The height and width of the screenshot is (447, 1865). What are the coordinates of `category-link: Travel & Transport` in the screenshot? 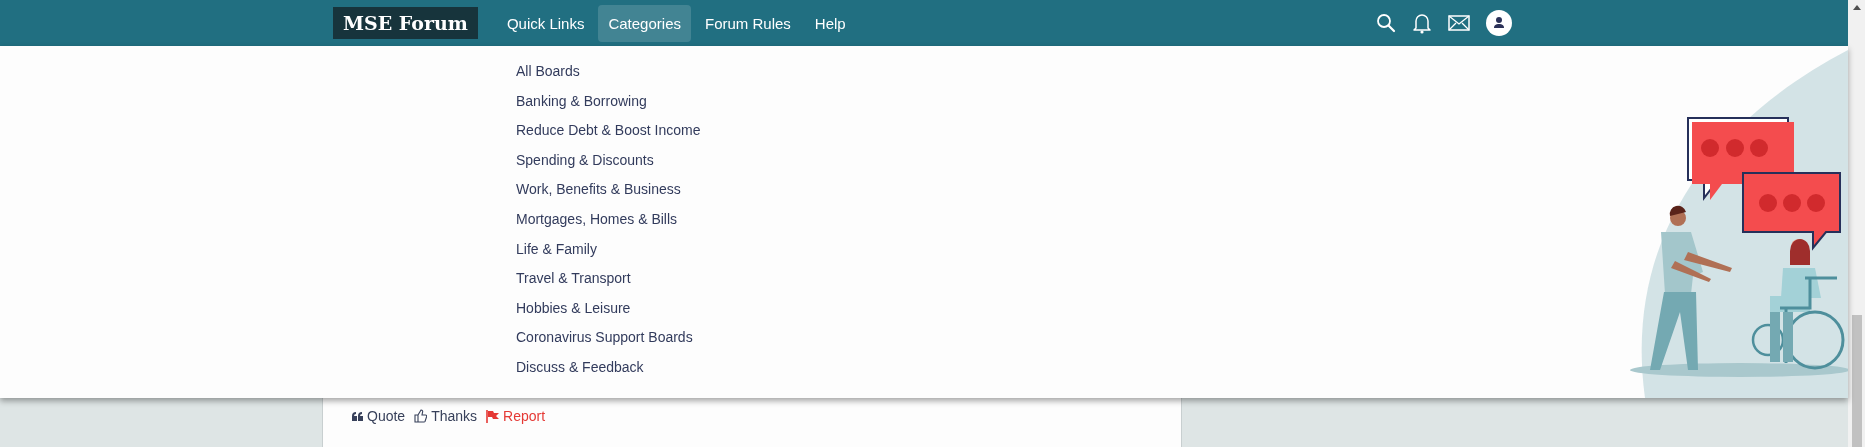 It's located at (573, 278).